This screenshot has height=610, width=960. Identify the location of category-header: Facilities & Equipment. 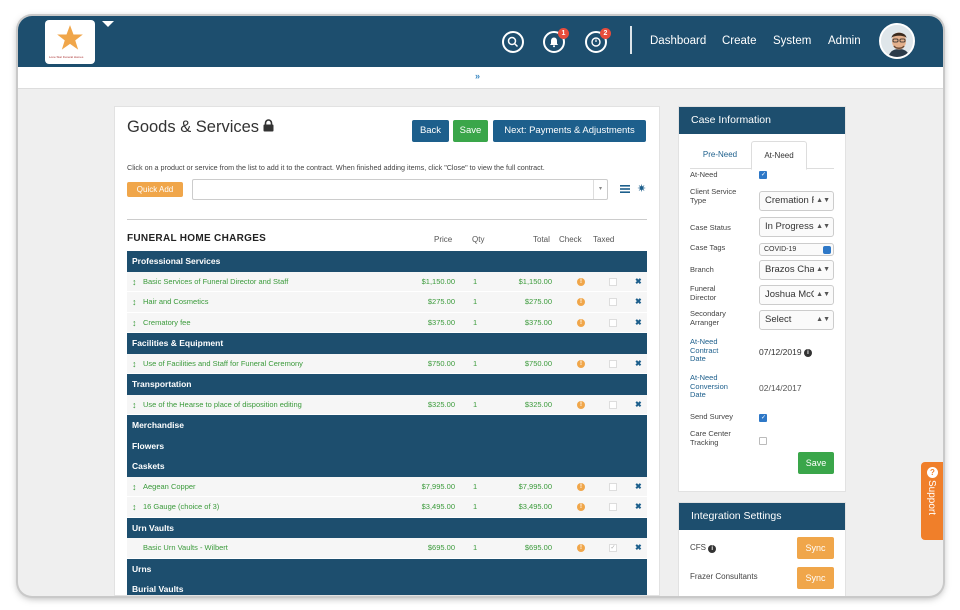
(387, 343).